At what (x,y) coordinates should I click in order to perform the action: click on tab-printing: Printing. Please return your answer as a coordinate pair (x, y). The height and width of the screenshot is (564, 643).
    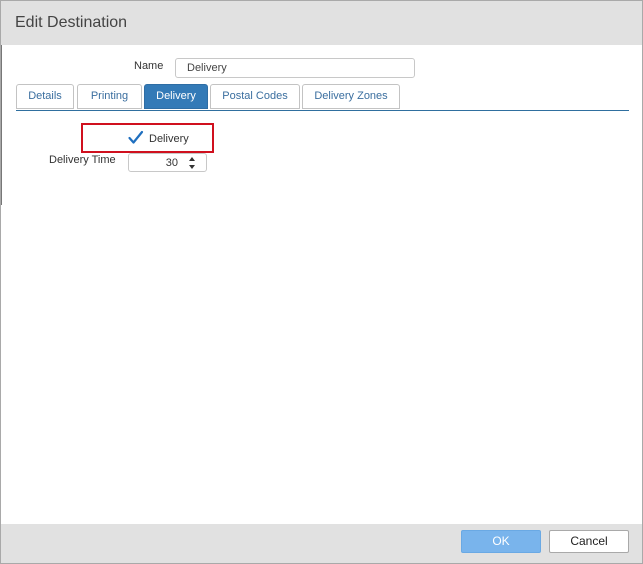
    Looking at the image, I should click on (109, 96).